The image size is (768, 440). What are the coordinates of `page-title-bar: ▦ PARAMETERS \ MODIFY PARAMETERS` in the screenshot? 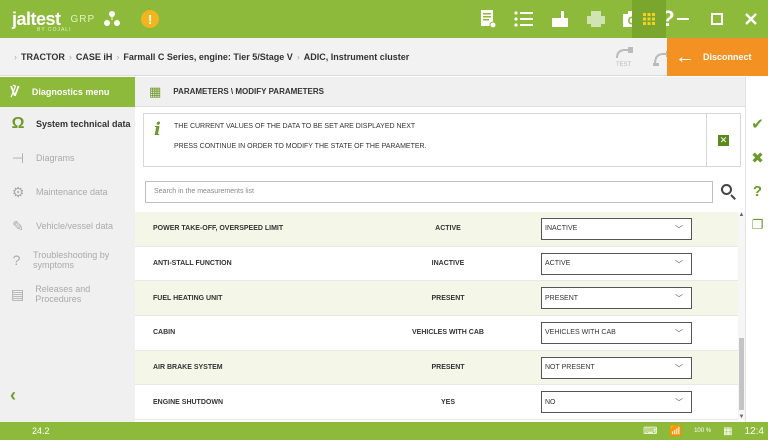 It's located at (440, 92).